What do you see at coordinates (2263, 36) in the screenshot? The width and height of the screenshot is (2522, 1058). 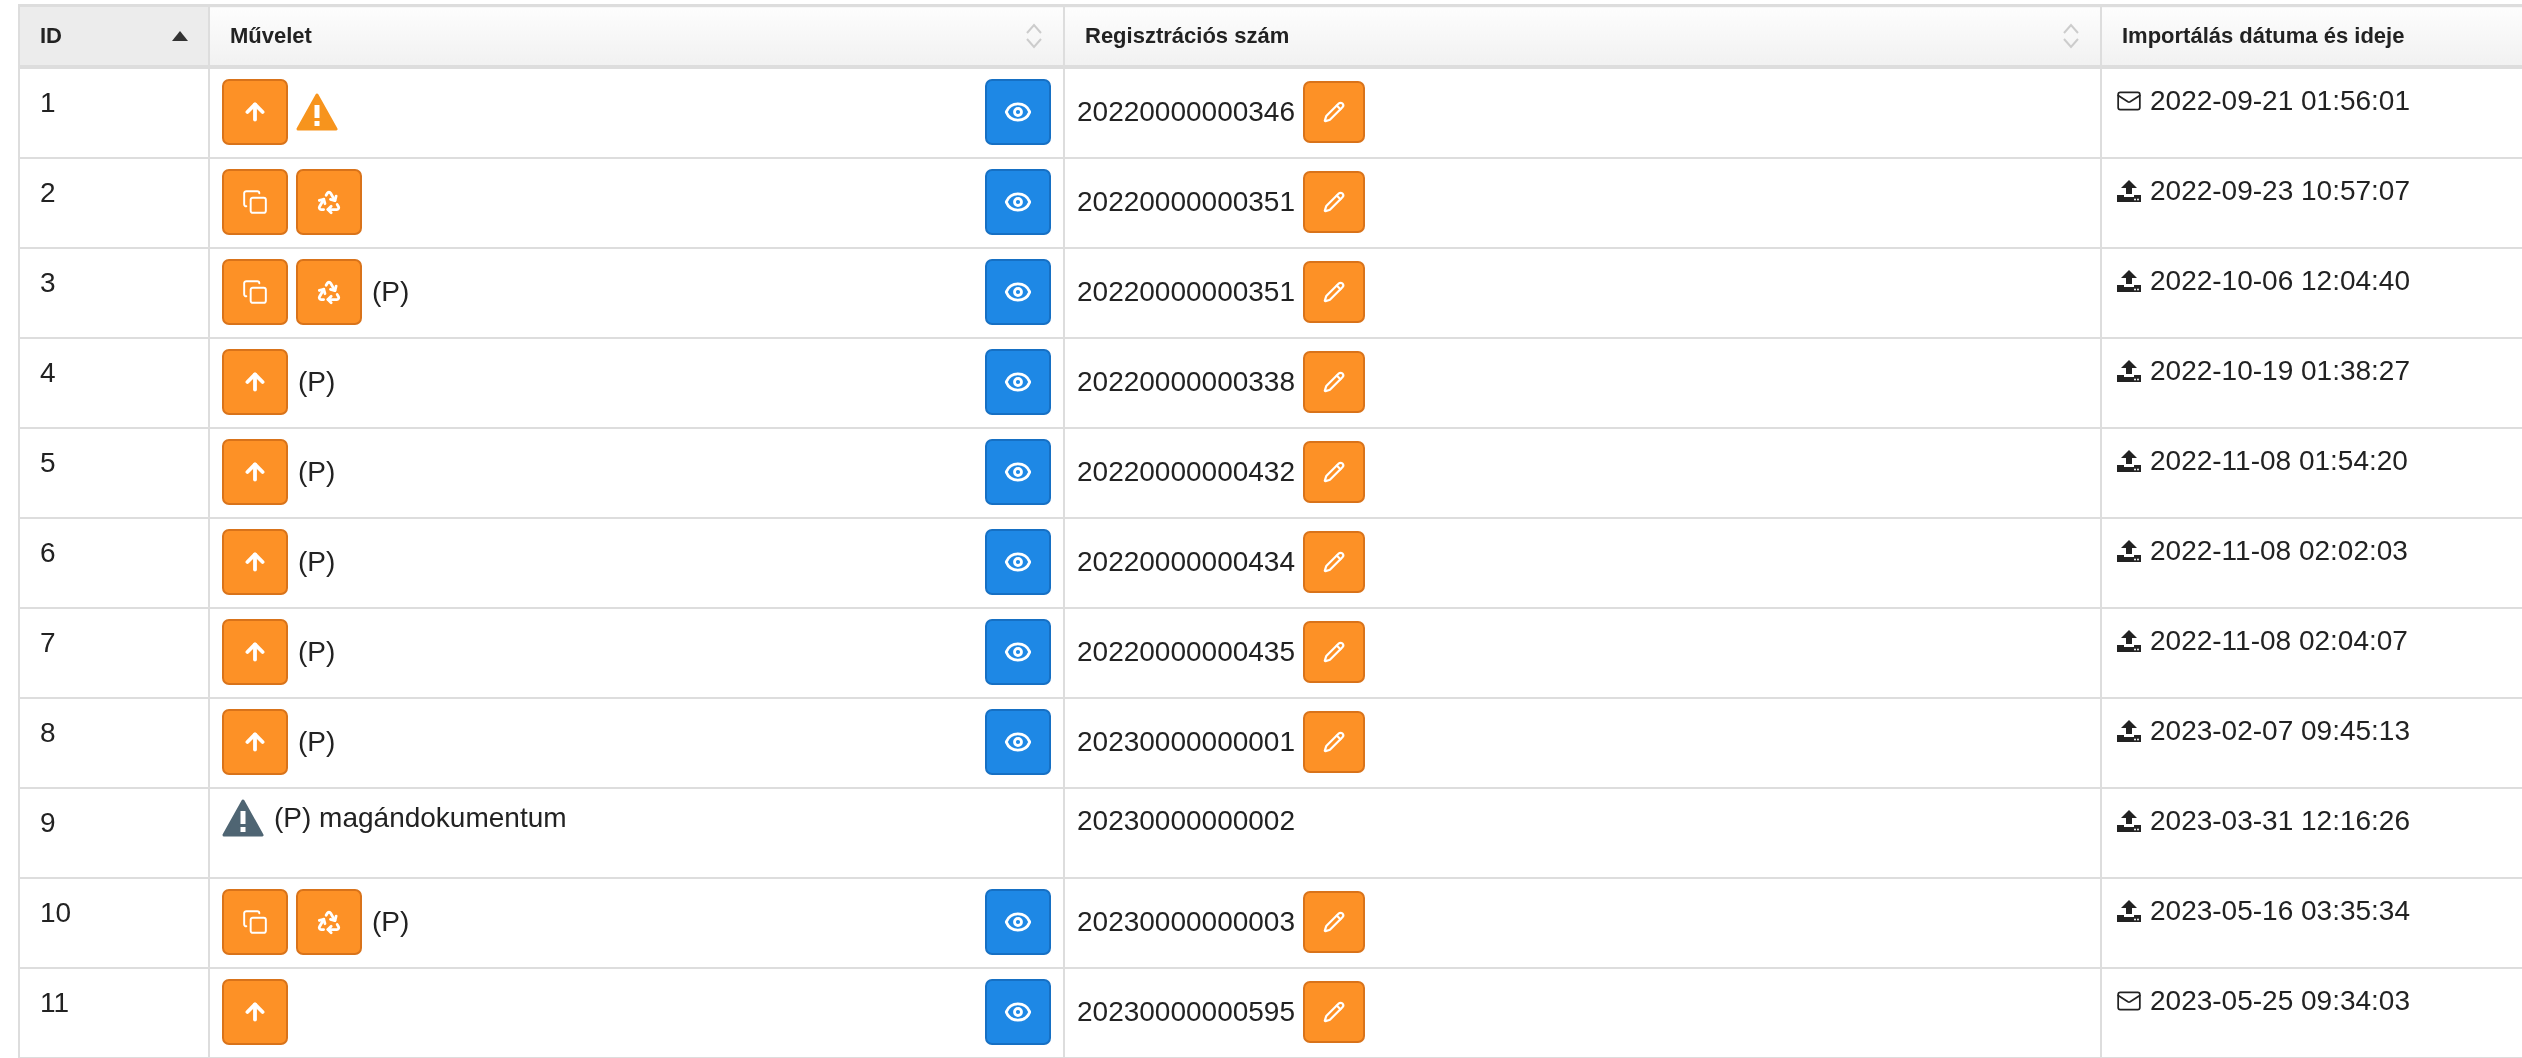 I see `column-title: Importálás dátuma és ideje` at bounding box center [2263, 36].